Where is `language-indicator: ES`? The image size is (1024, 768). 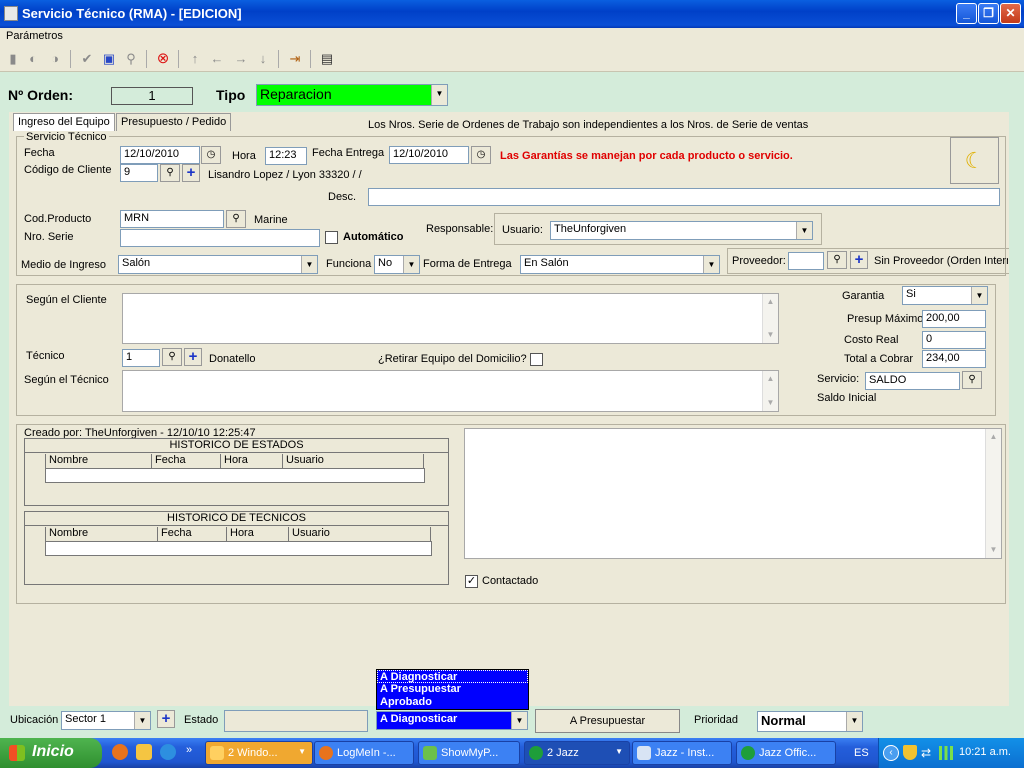
language-indicator: ES is located at coordinates (861, 753).